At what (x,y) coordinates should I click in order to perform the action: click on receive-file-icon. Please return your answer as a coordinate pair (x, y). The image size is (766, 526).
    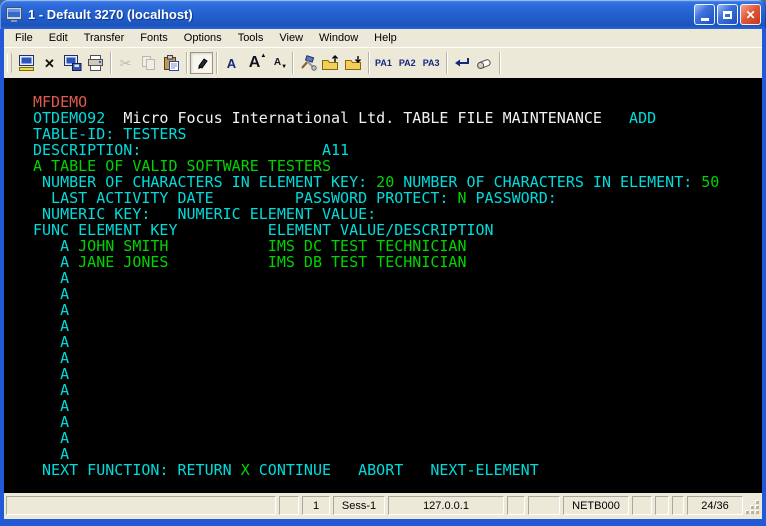
    Looking at the image, I should click on (353, 63).